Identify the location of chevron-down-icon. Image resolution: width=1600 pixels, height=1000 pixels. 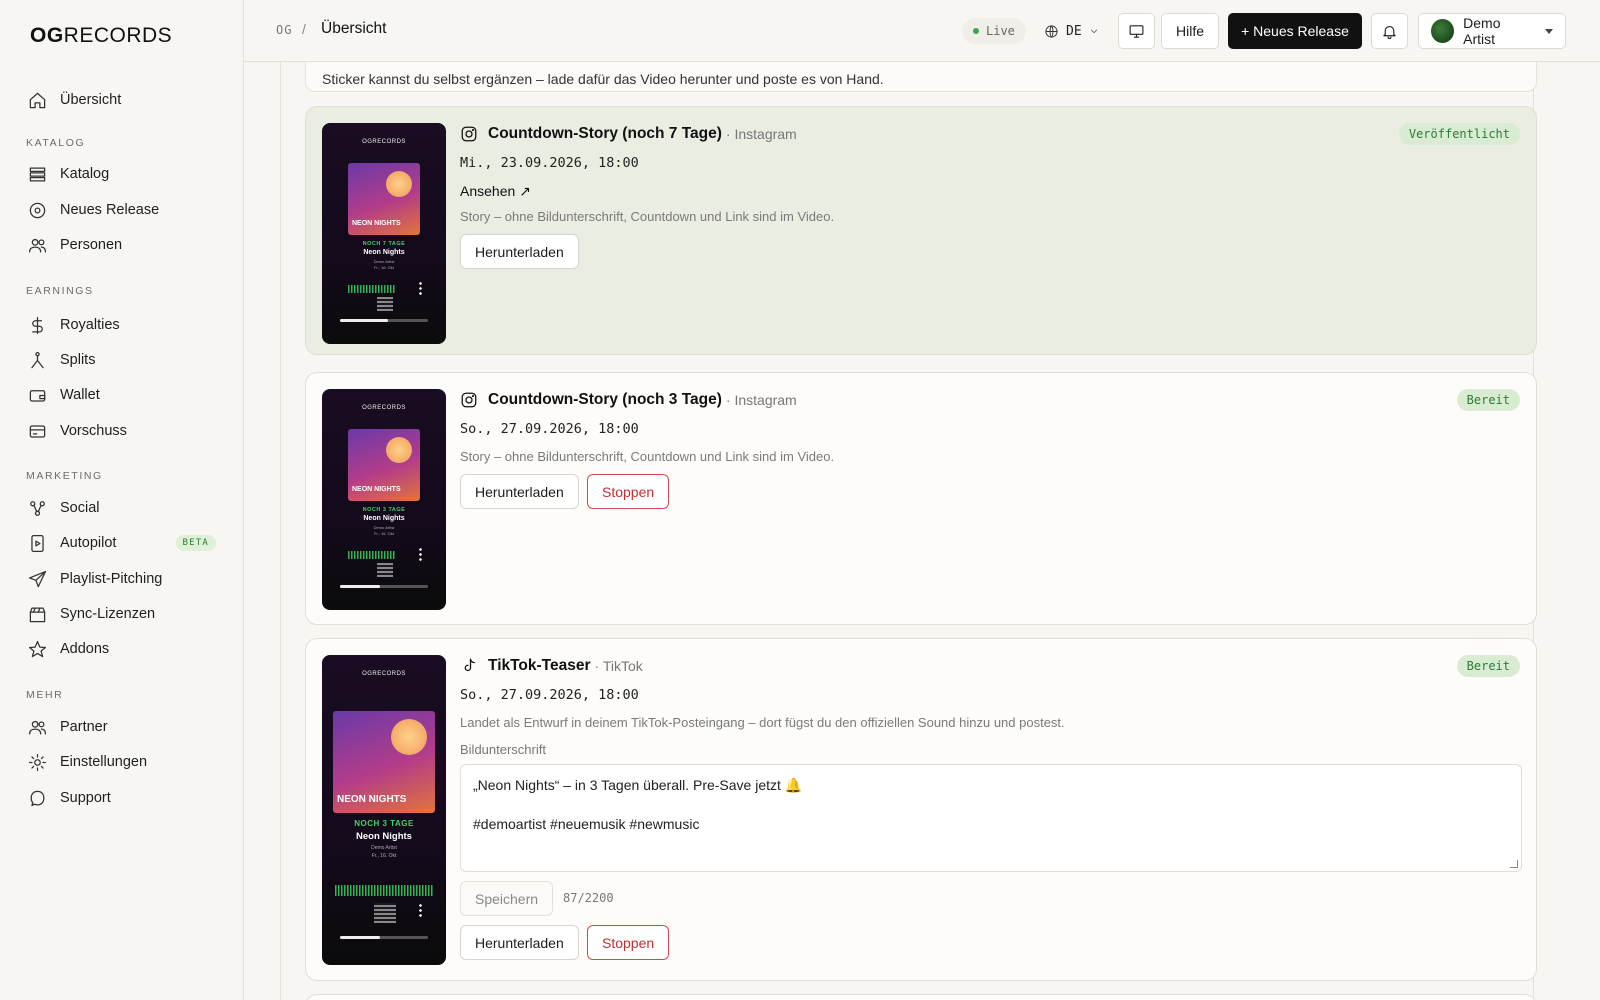
(1093, 31).